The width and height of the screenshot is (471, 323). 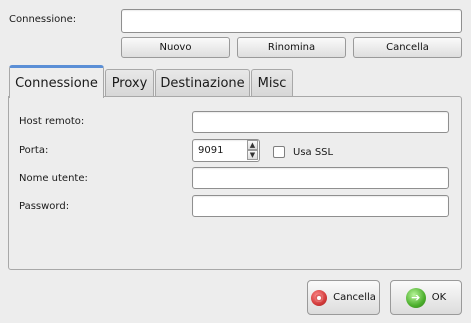 What do you see at coordinates (52, 121) in the screenshot?
I see `host-label: Host remoto:` at bounding box center [52, 121].